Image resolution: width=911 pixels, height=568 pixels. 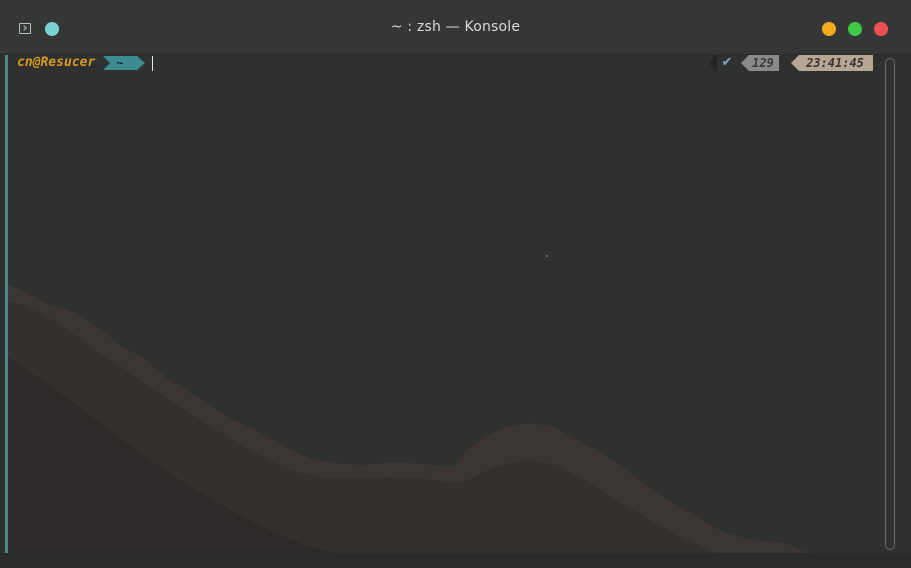 What do you see at coordinates (763, 63) in the screenshot?
I see `history-number: 129` at bounding box center [763, 63].